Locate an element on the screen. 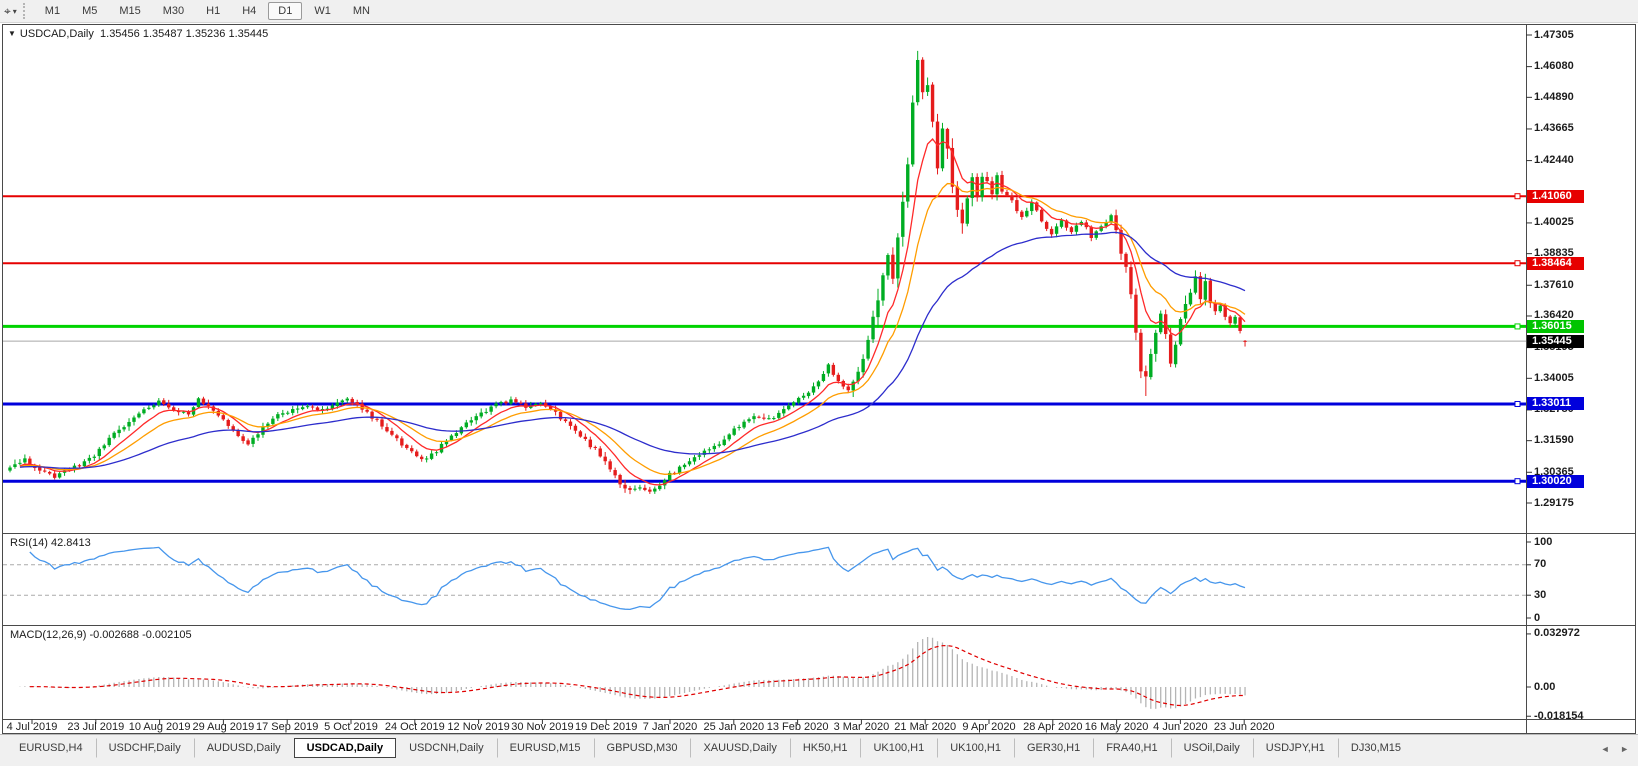  chart-tab-usdchf-daily: USDCHF,Daily is located at coordinates (144, 748).